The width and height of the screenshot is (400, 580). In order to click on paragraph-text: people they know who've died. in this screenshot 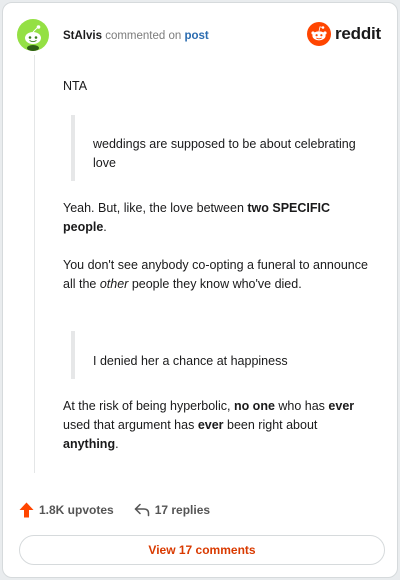, I will do `click(215, 284)`.